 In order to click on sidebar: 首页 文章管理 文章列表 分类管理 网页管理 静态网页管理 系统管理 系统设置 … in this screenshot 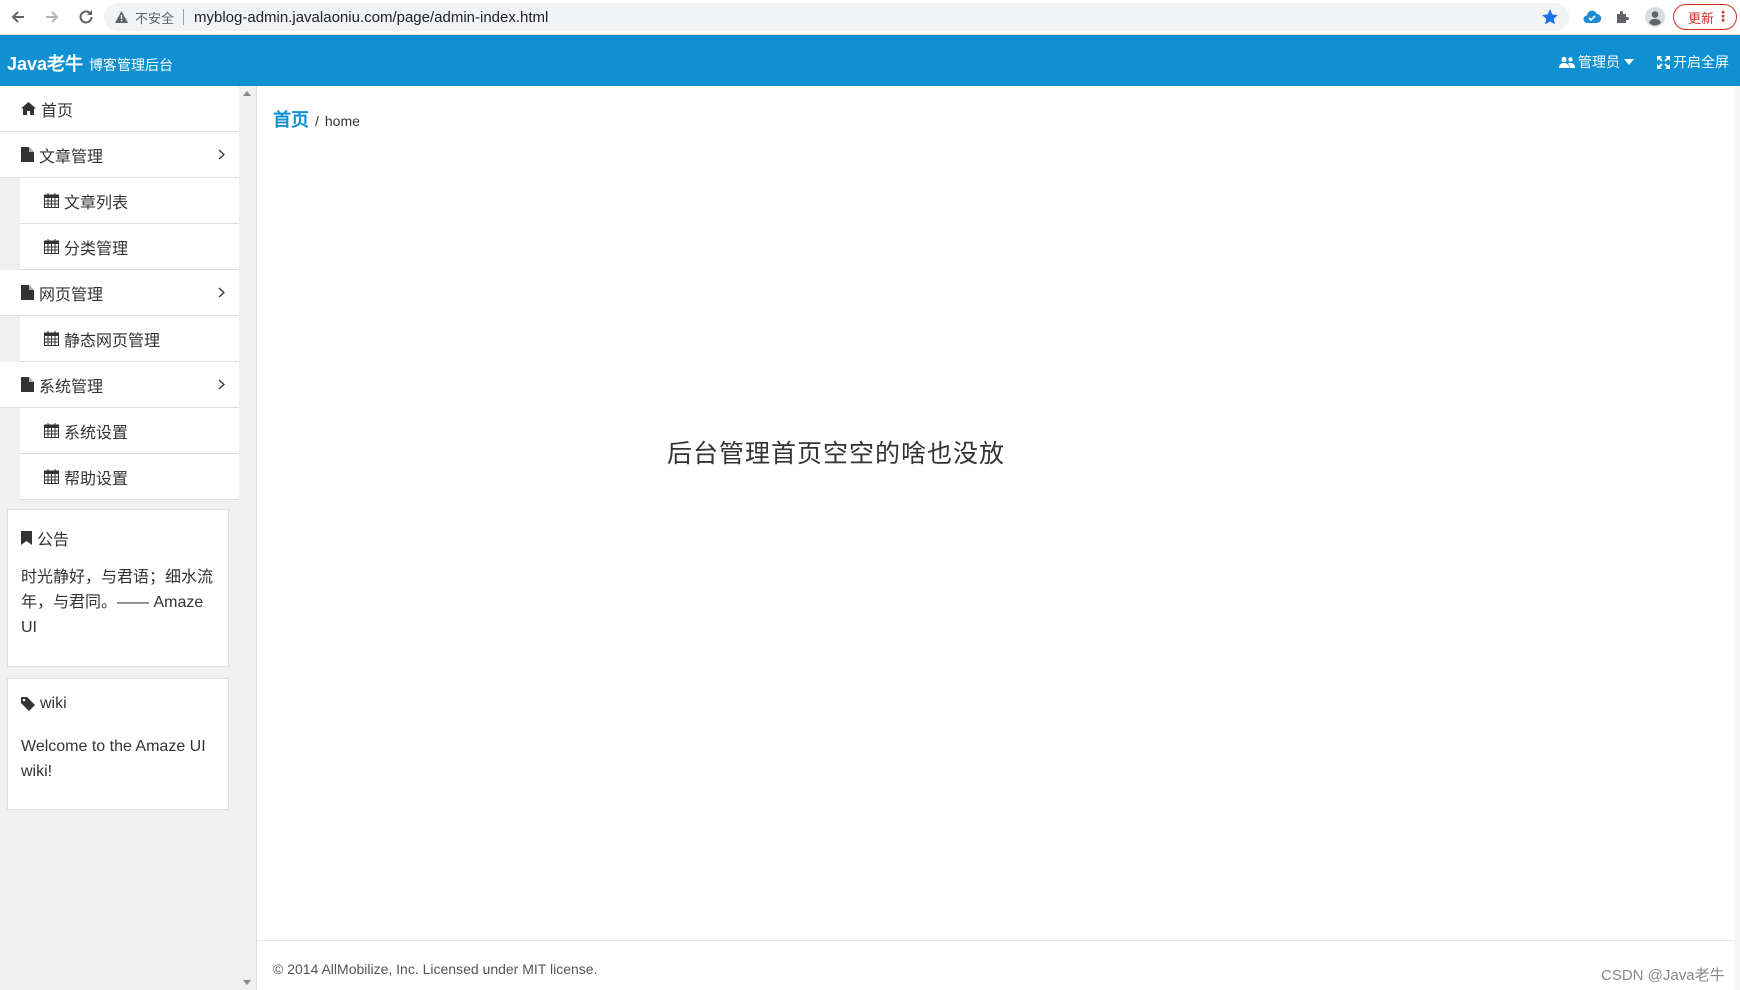, I will do `click(128, 538)`.